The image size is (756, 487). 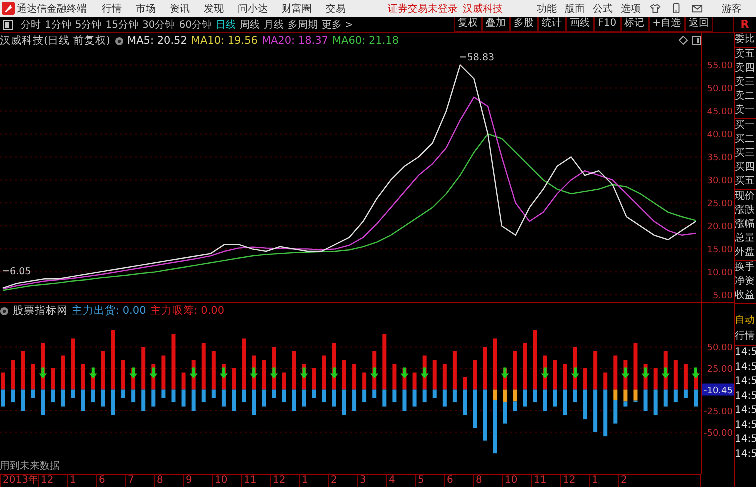 I want to click on menu-item: 市场, so click(x=146, y=9).